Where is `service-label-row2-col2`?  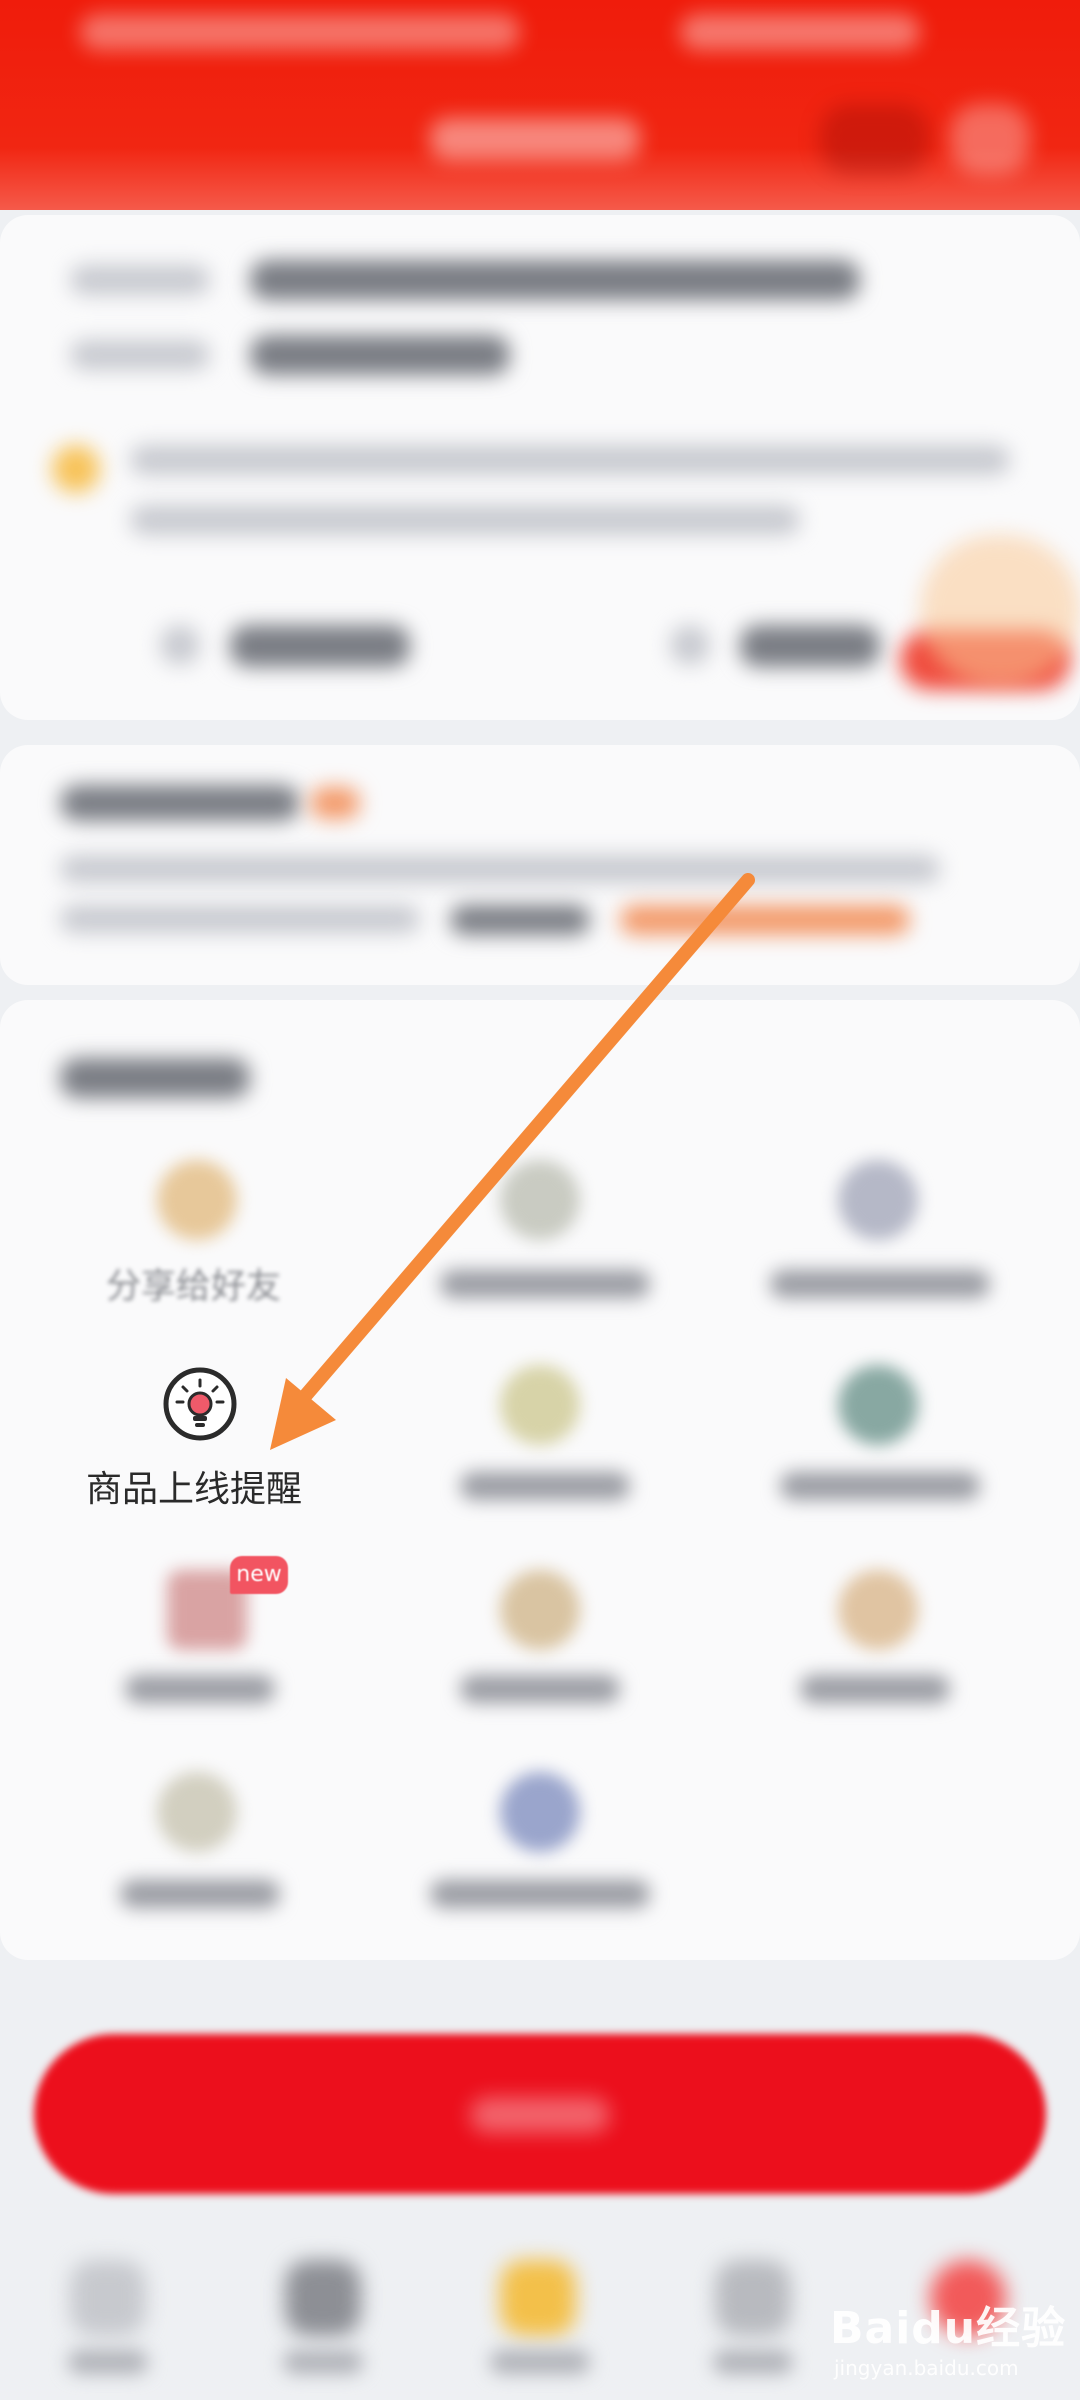 service-label-row2-col2 is located at coordinates (545, 1486).